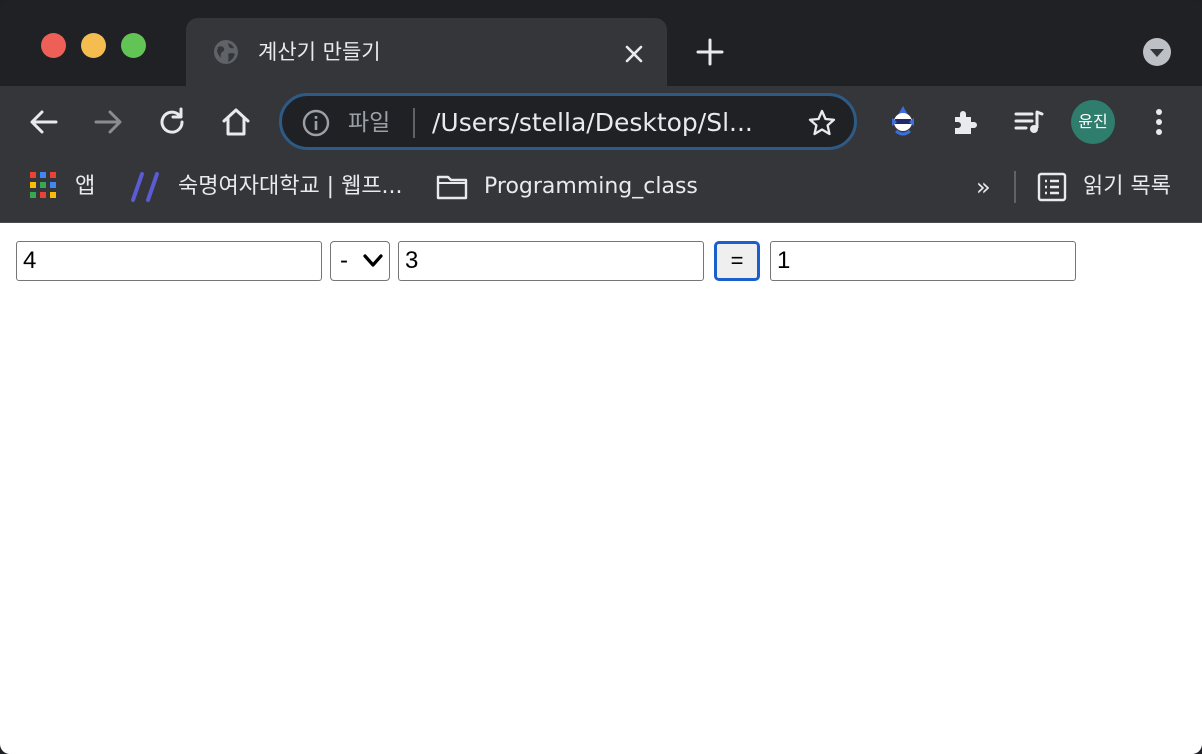 This screenshot has width=1202, height=754. Describe the element at coordinates (169, 261) in the screenshot. I see `operand1-input: 4` at that location.